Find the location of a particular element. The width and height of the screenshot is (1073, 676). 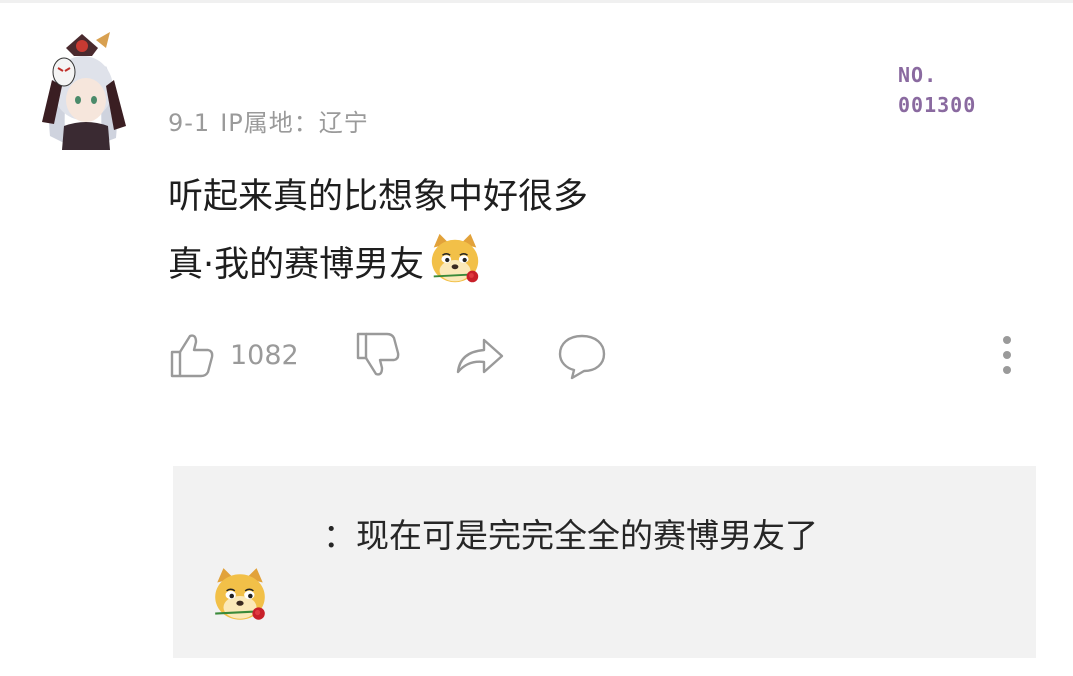

thumbs-down-icon is located at coordinates (378, 355).